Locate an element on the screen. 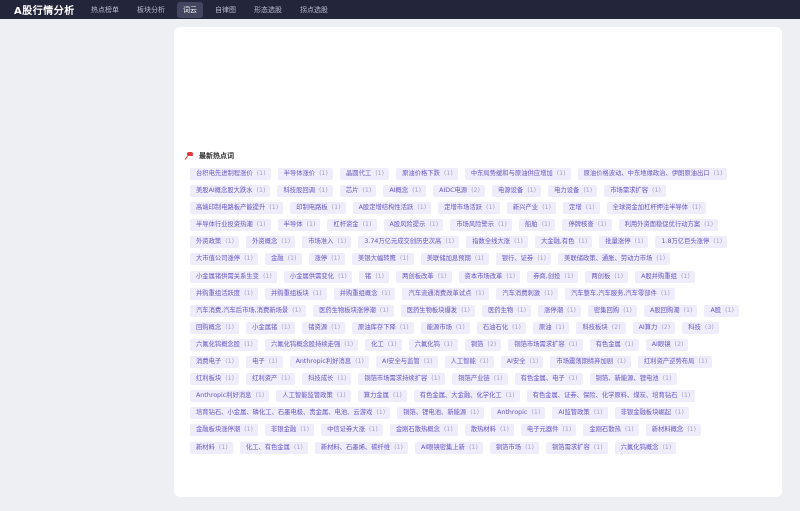  hot-word-tag: AI安全与监管 (1) is located at coordinates (407, 362).